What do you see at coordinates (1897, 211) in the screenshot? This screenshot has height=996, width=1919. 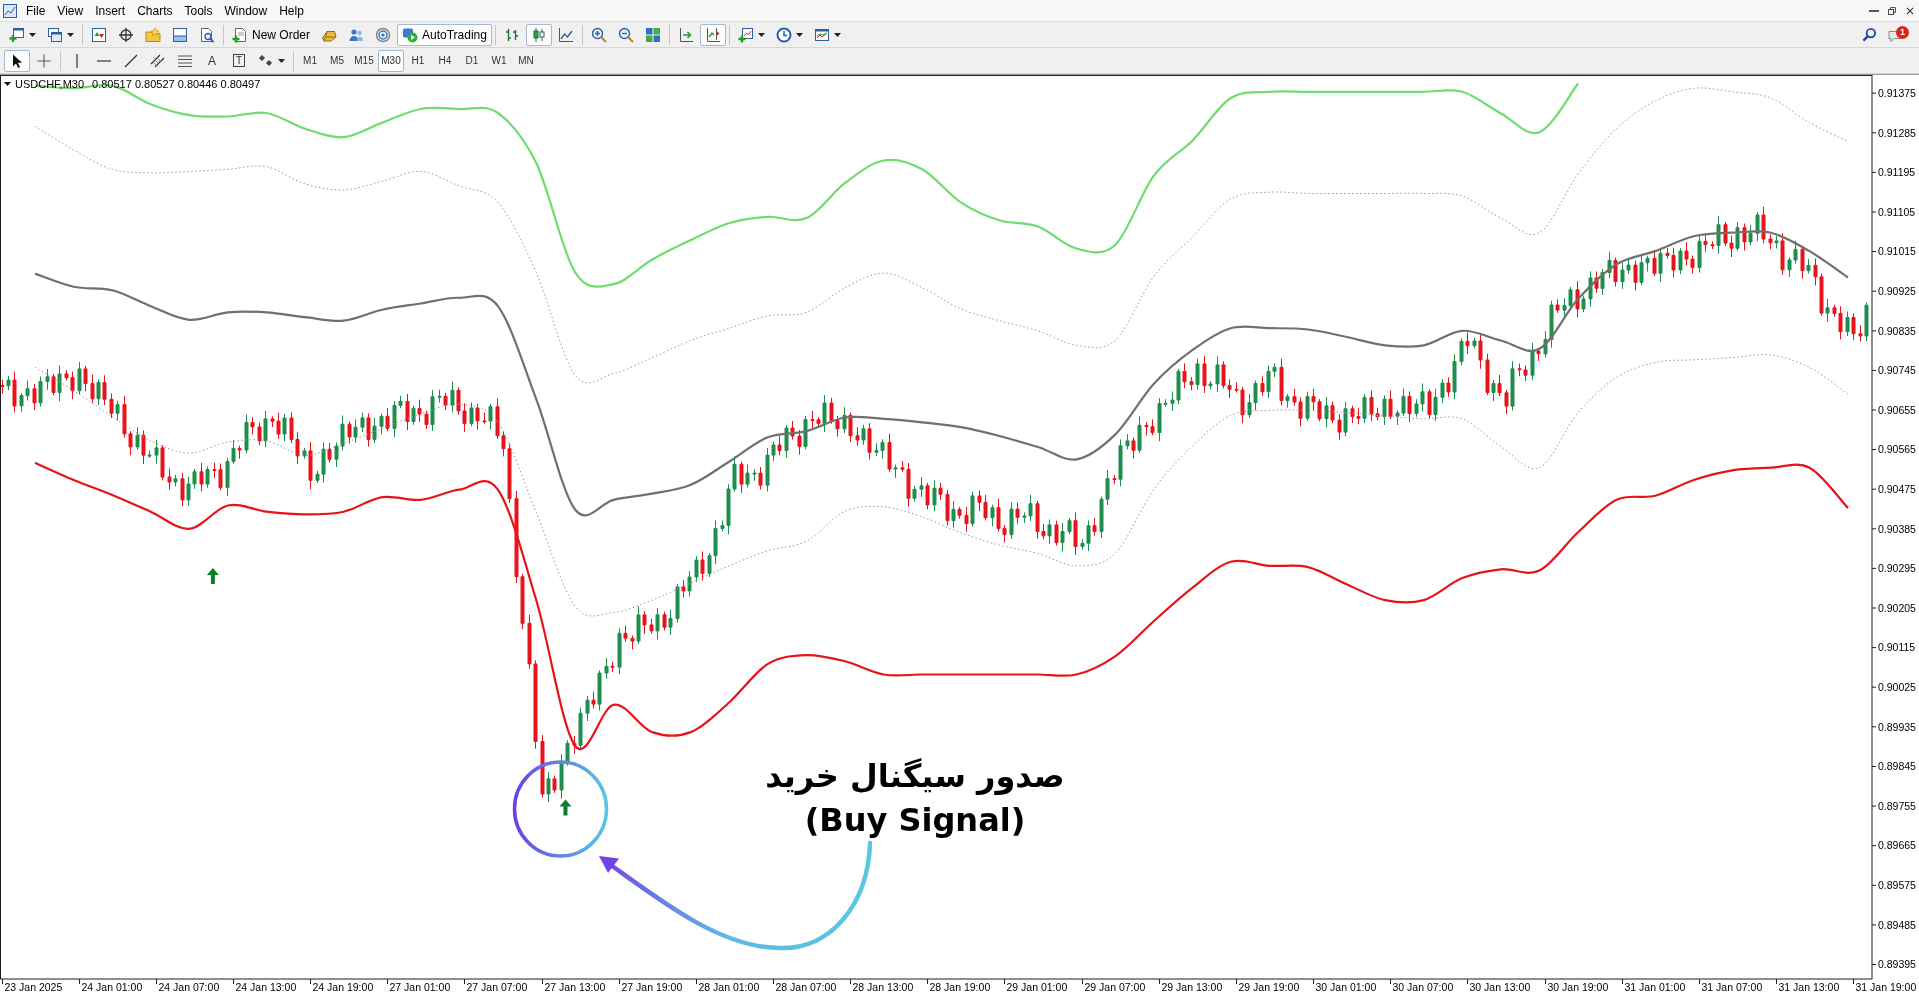 I see `price-label: 0.91105` at bounding box center [1897, 211].